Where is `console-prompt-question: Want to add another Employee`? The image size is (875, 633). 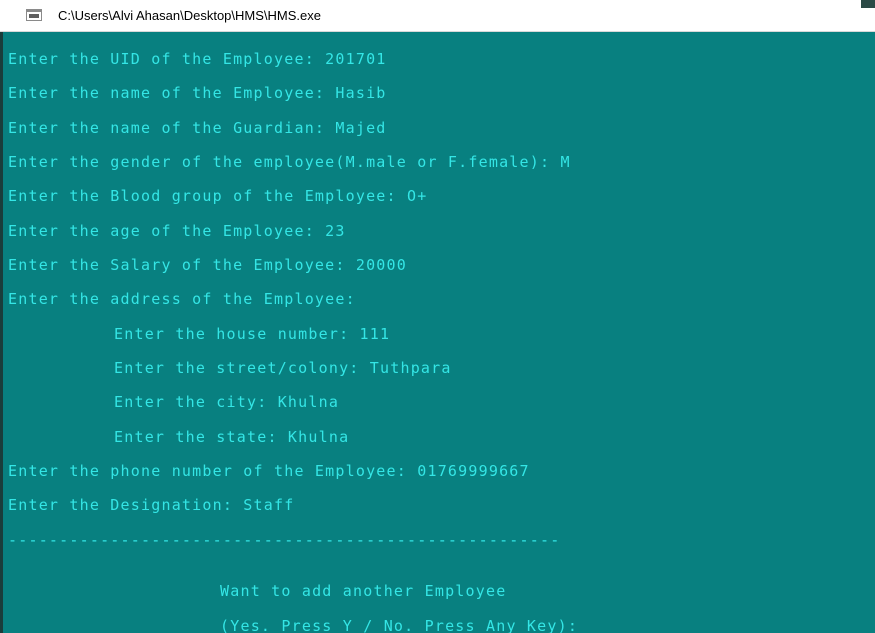 console-prompt-question: Want to add another Employee is located at coordinates (363, 591).